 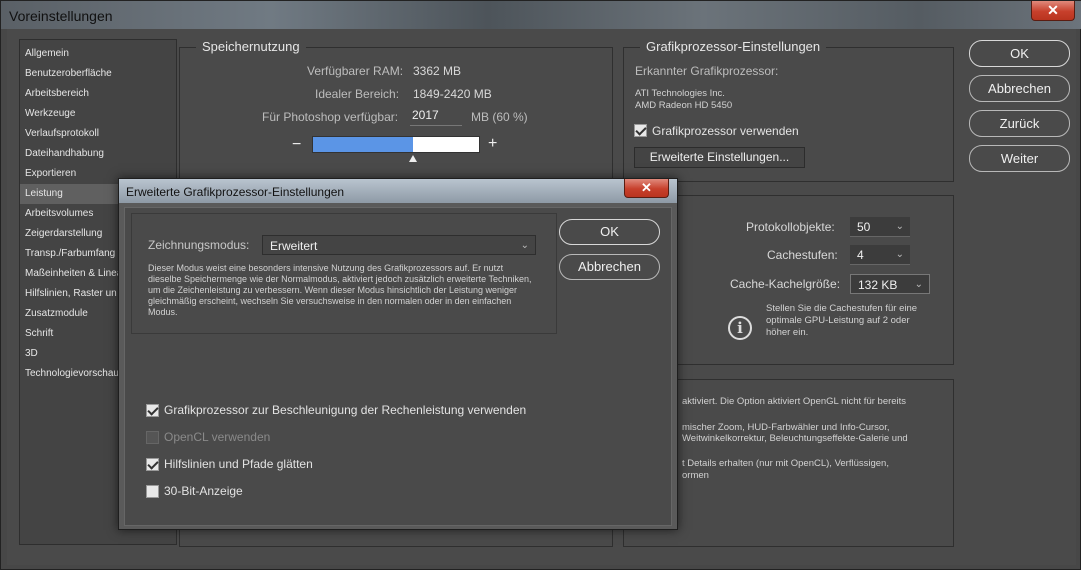 I want to click on cancel-button: Abbrechen, so click(x=1019, y=88).